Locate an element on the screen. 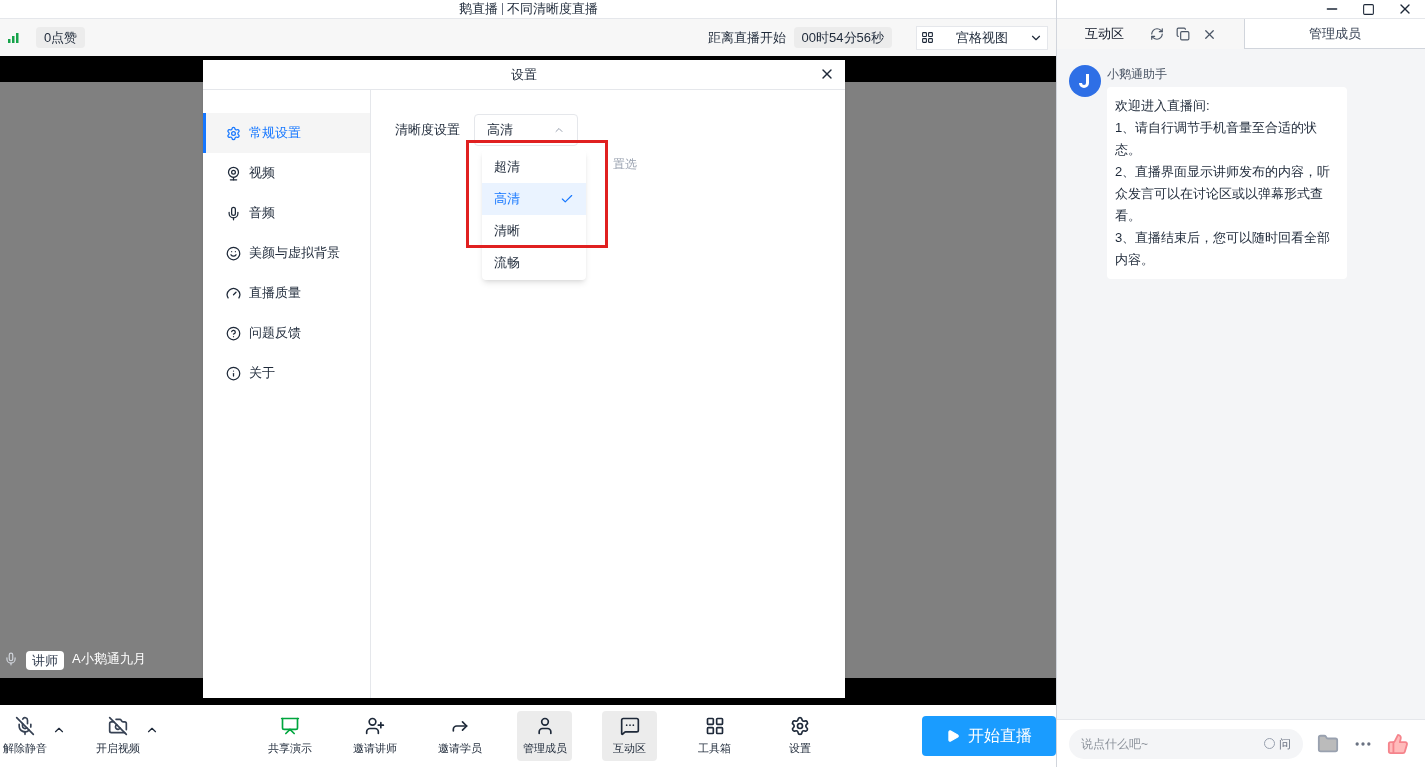 This screenshot has width=1425, height=767. settings-nav-item: 视频 is located at coordinates (286, 173).